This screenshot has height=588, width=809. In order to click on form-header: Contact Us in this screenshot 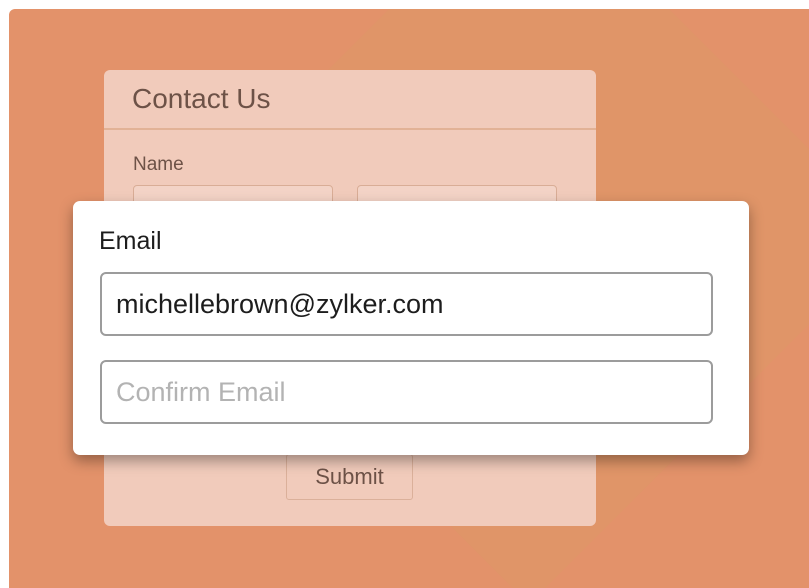, I will do `click(350, 100)`.